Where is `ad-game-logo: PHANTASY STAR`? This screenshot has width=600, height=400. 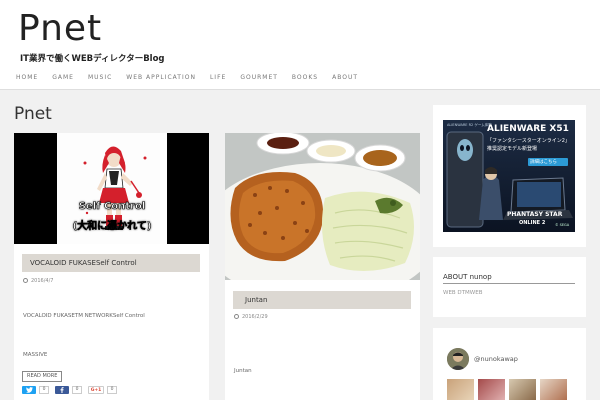
ad-game-logo: PHANTASY STAR is located at coordinates (535, 214).